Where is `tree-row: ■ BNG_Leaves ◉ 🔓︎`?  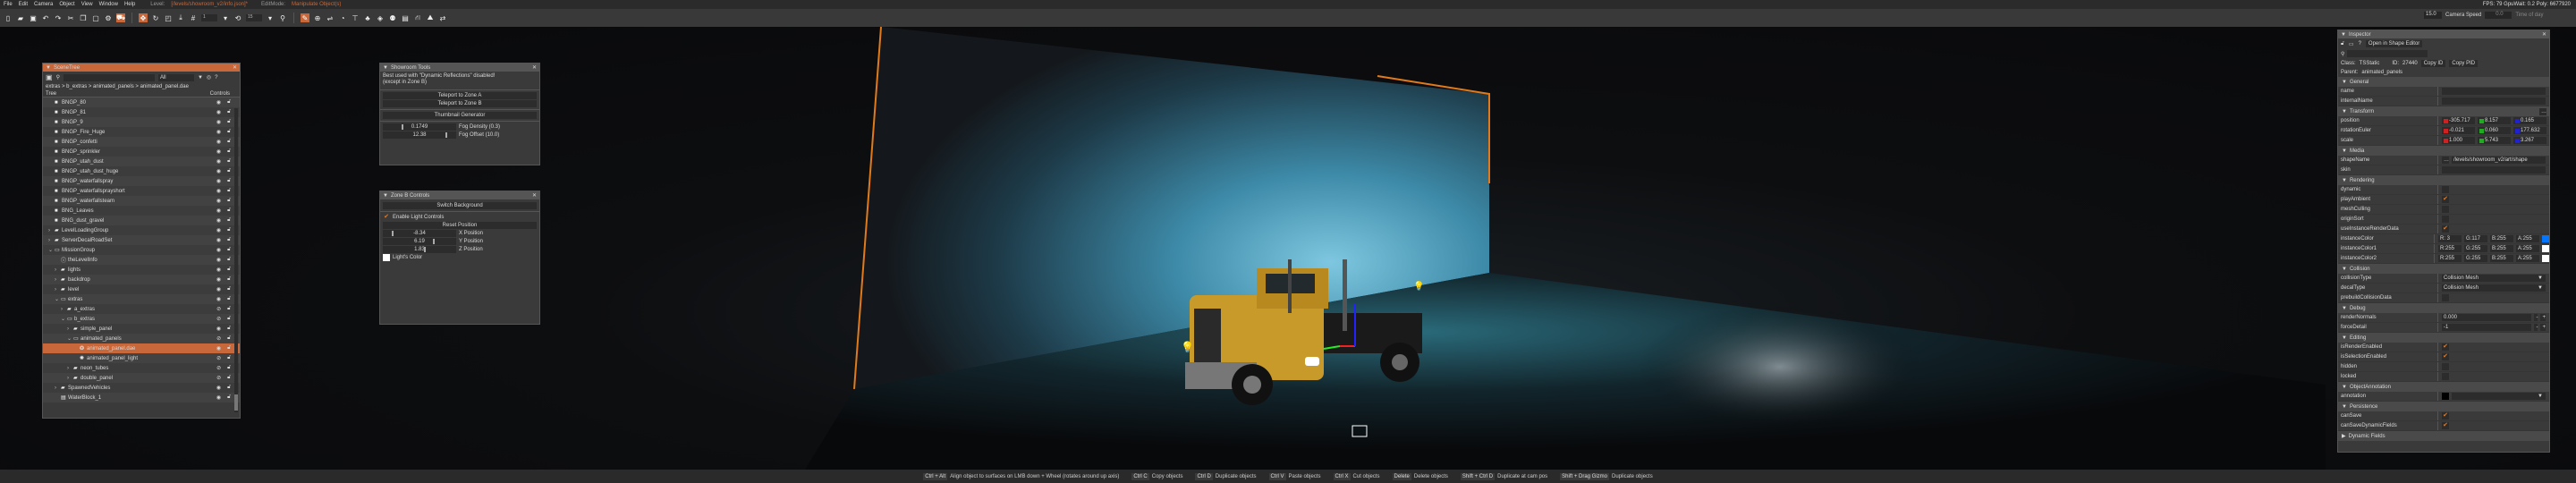
tree-row: ■ BNG_Leaves ◉ 🔓︎ is located at coordinates (141, 211).